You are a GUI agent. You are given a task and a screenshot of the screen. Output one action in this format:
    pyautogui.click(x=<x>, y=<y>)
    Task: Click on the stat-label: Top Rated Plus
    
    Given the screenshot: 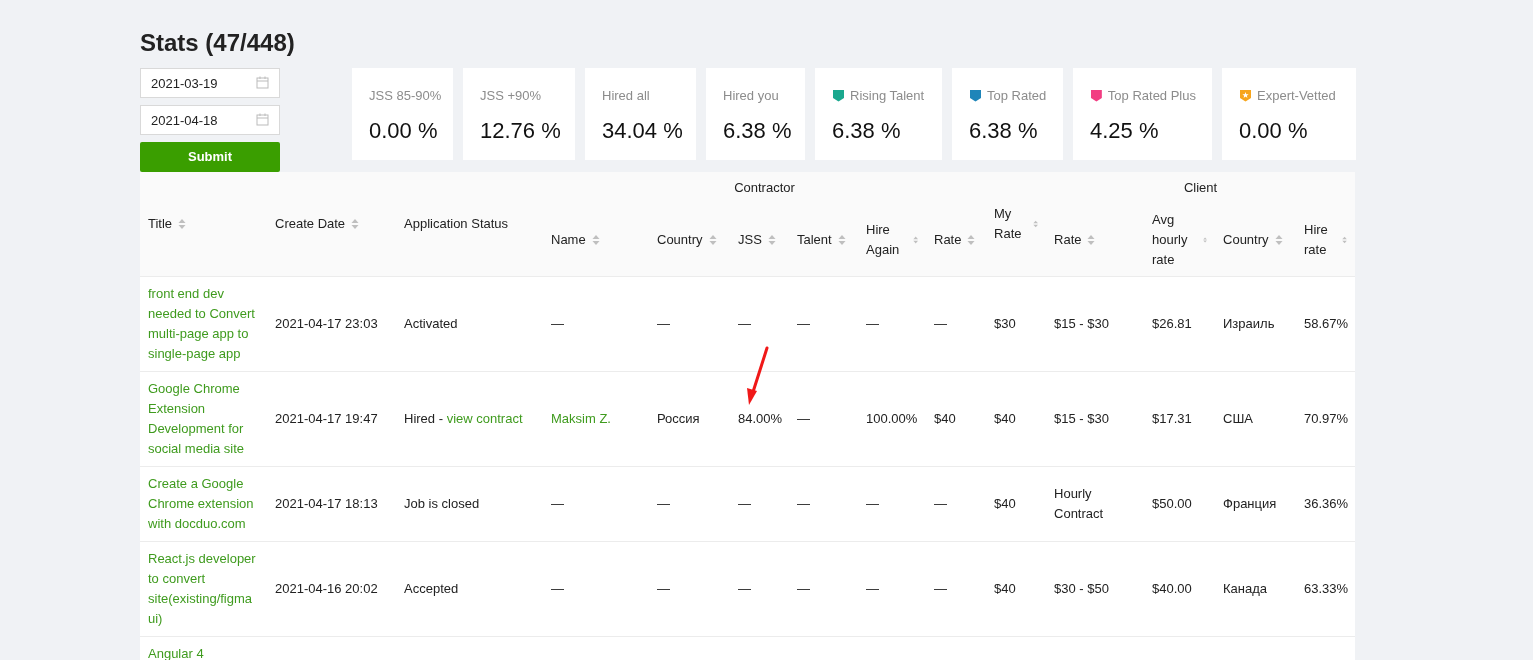 What is the action you would take?
    pyautogui.click(x=1151, y=96)
    